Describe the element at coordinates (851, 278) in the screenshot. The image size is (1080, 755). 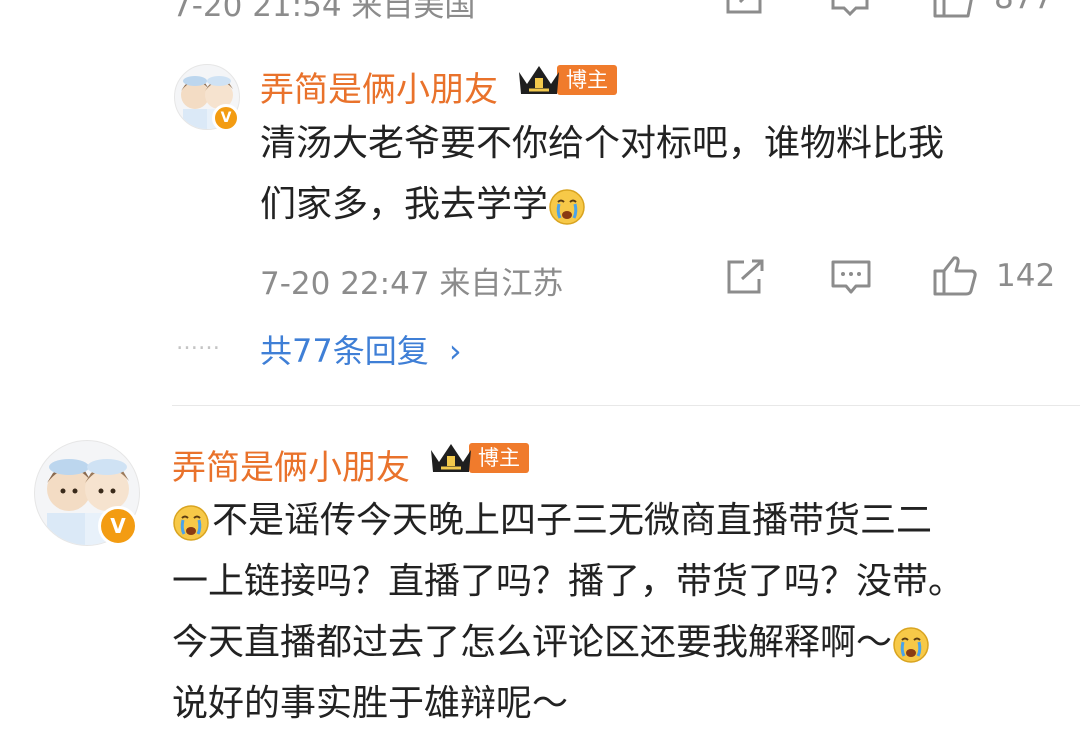
I see `reply-comment-icon` at that location.